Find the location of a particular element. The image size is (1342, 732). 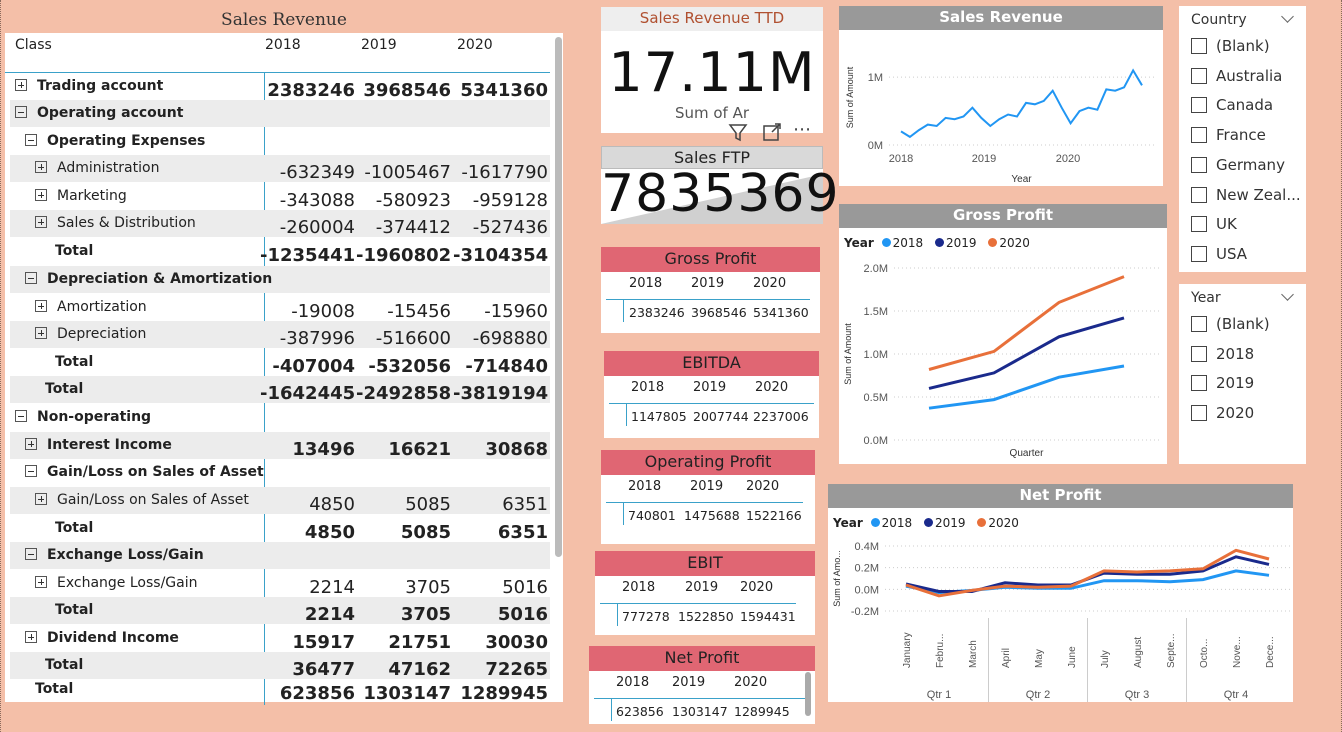

matrix-row: Operating account is located at coordinates (280, 113).